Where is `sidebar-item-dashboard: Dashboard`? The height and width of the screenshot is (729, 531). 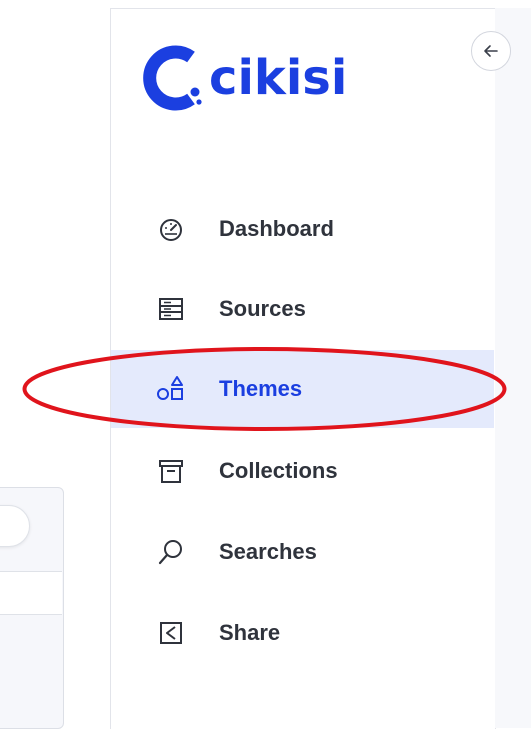
sidebar-item-dashboard: Dashboard is located at coordinates (302, 229).